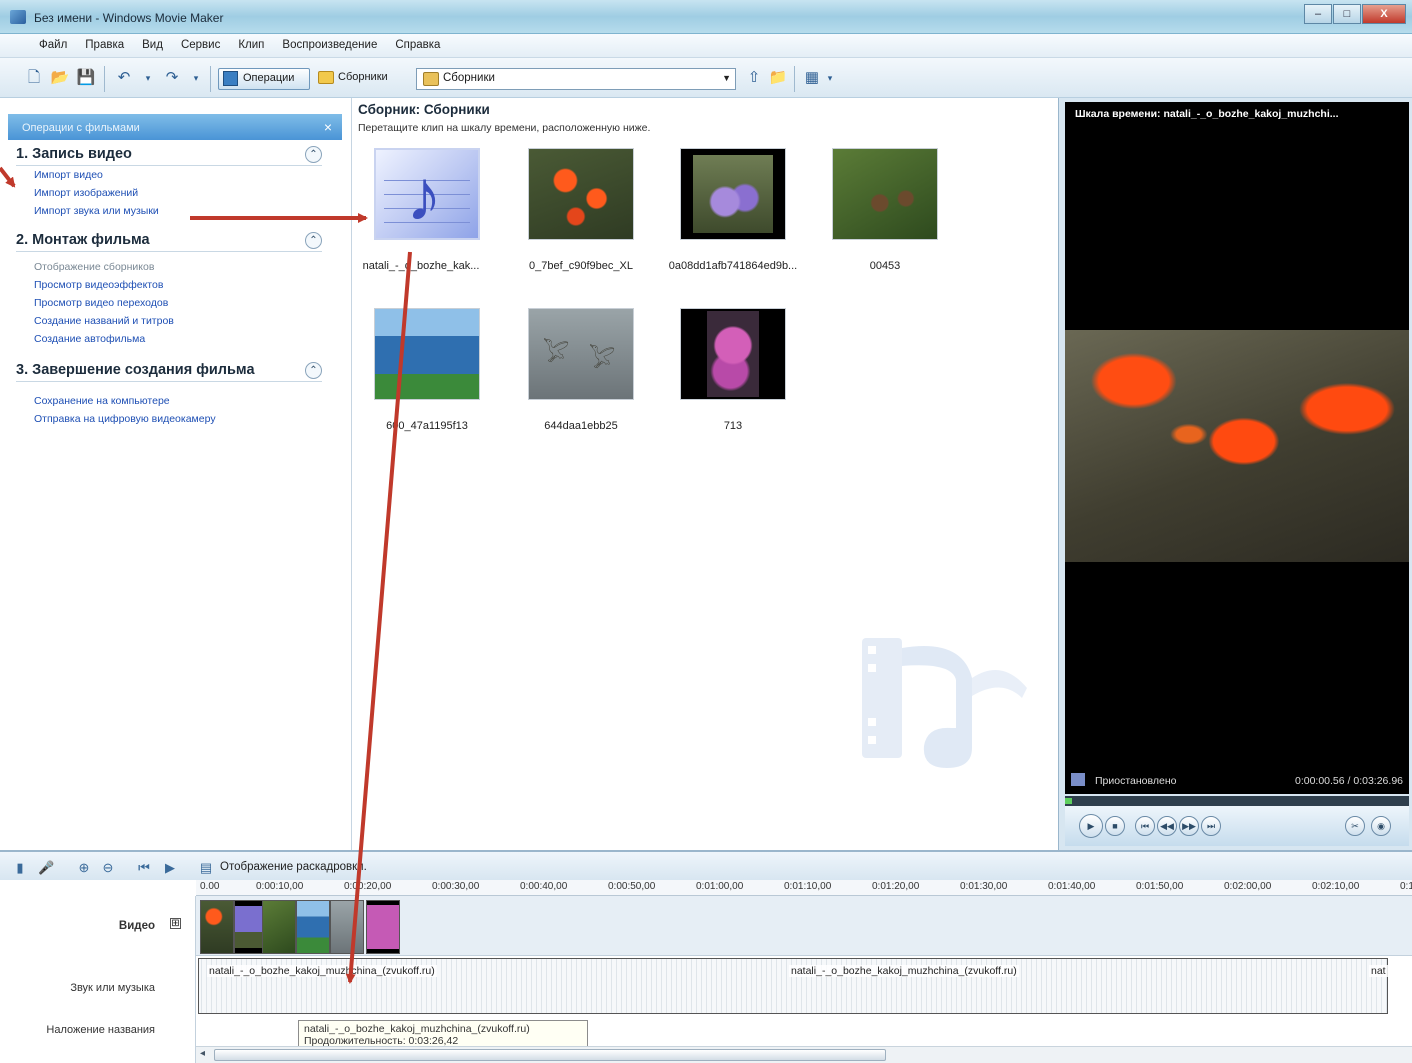 The height and width of the screenshot is (1063, 1412). Describe the element at coordinates (20, 868) in the screenshot. I see `set-audio-levels-icon: ▮` at that location.